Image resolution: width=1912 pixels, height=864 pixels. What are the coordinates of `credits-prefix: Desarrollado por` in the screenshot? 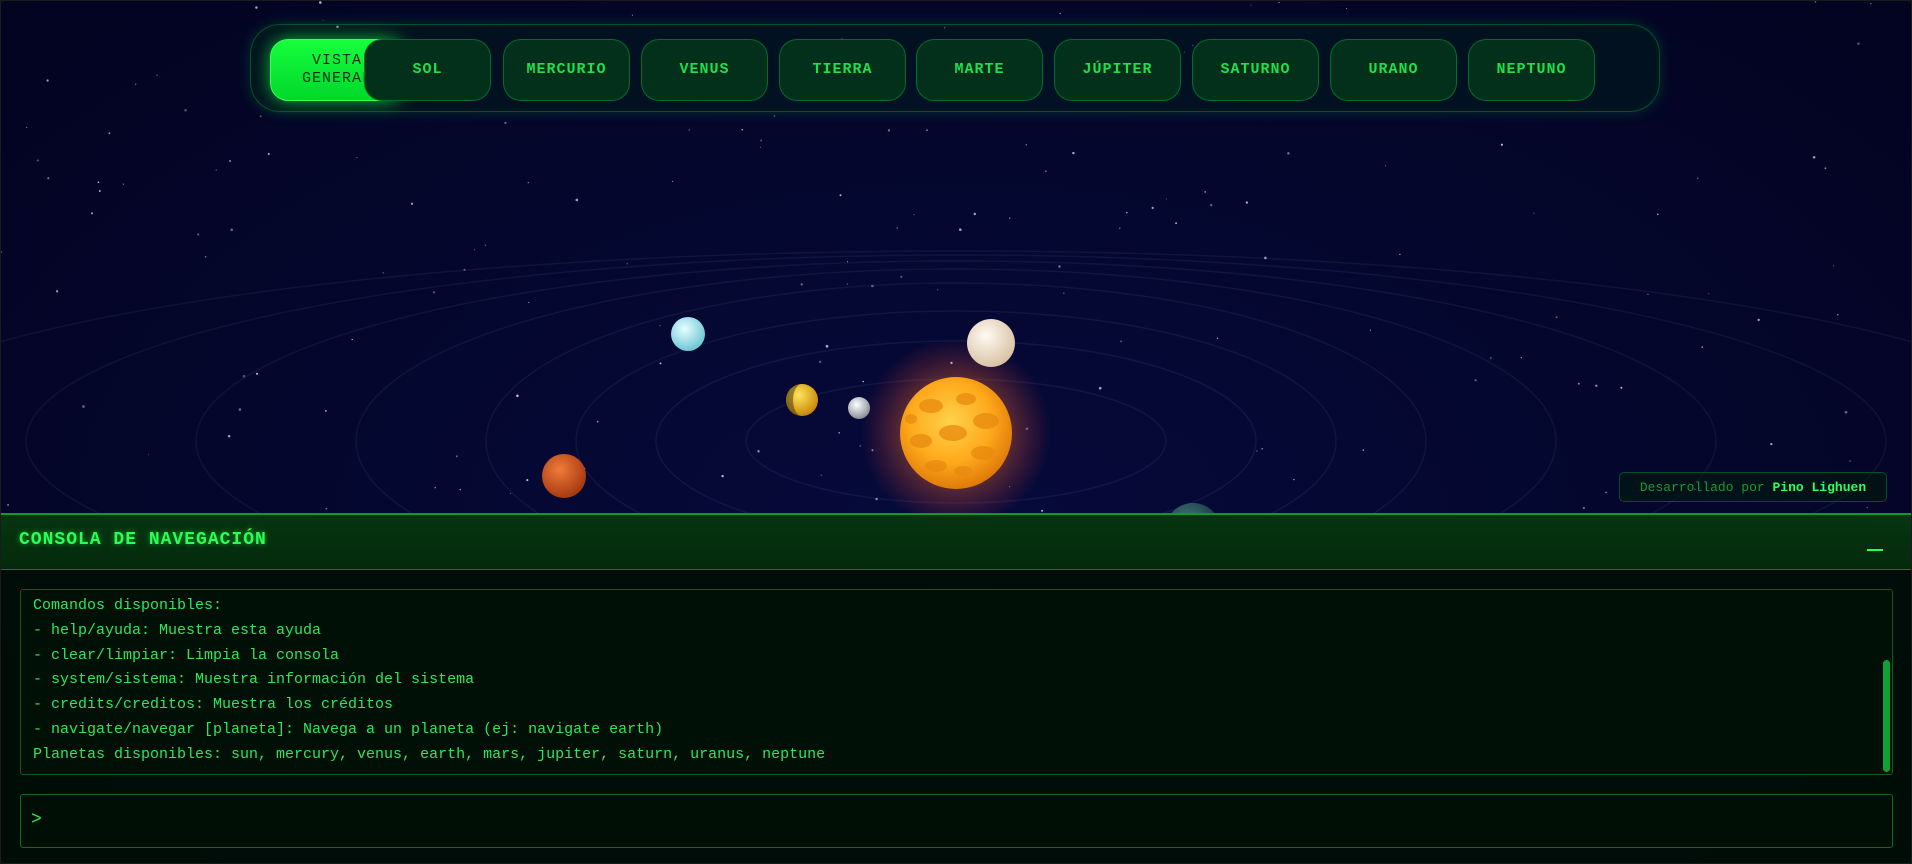 It's located at (1706, 487).